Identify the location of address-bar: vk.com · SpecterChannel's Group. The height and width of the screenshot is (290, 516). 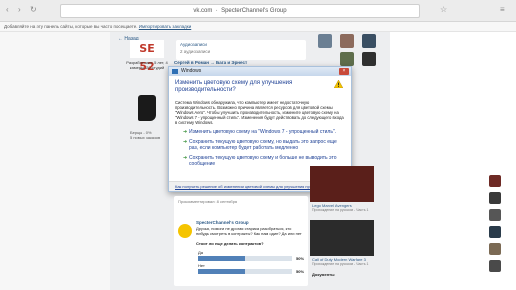
(240, 11).